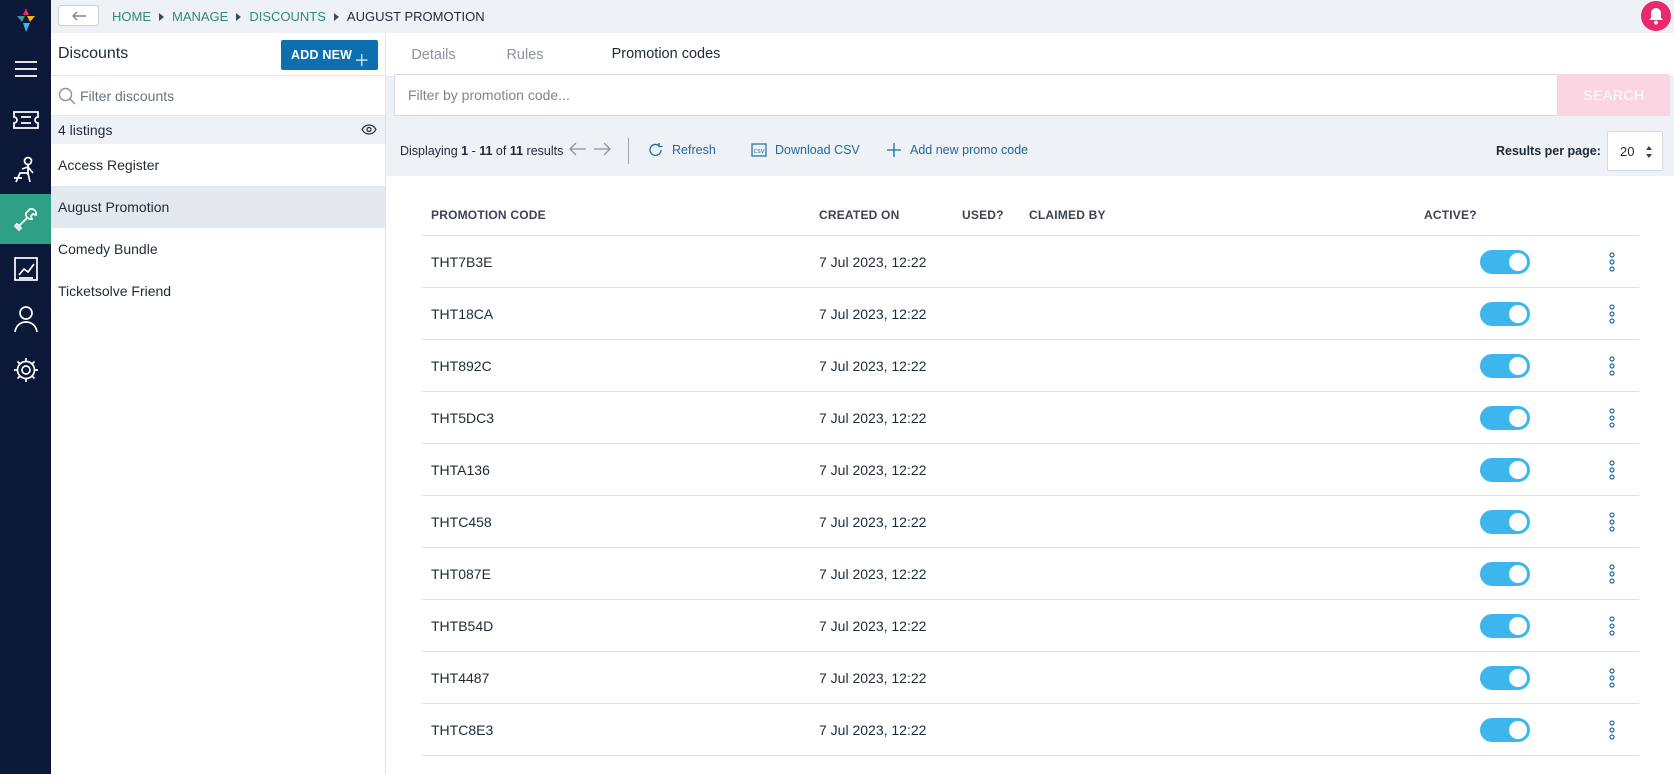 Image resolution: width=1674 pixels, height=774 pixels. Describe the element at coordinates (1030, 678) in the screenshot. I see `table-row: THT4487 7 Jul 2023, 12:22` at that location.